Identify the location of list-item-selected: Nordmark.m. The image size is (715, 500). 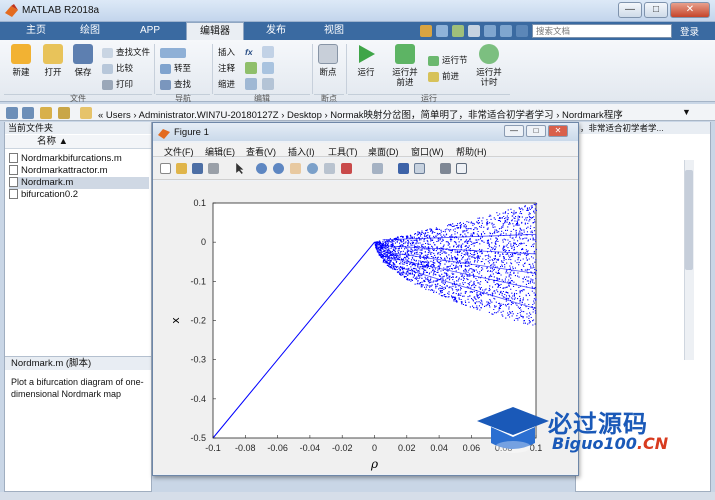
(79, 183).